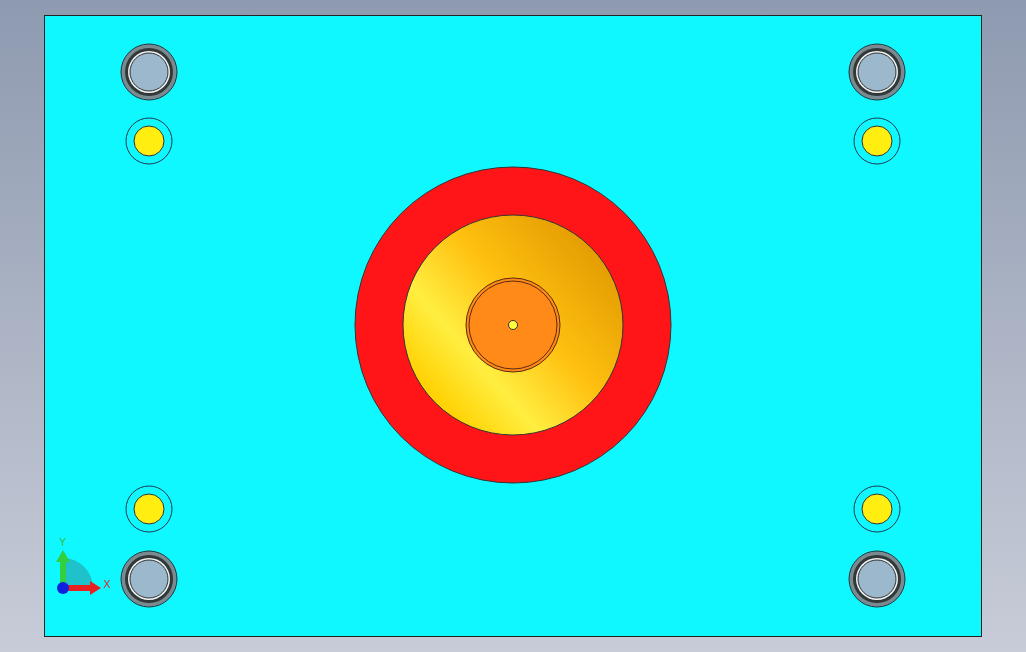 The image size is (1026, 652). I want to click on x-axis-label: X, so click(107, 584).